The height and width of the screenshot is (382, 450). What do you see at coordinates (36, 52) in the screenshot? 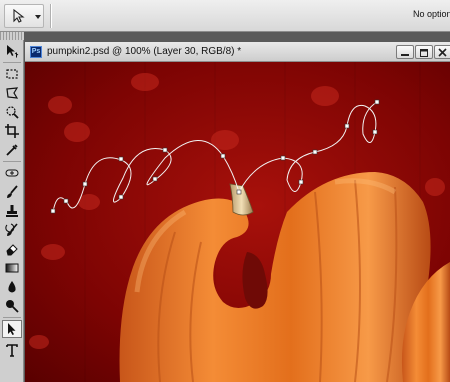
I see `photoshop-document-icon: Ps` at bounding box center [36, 52].